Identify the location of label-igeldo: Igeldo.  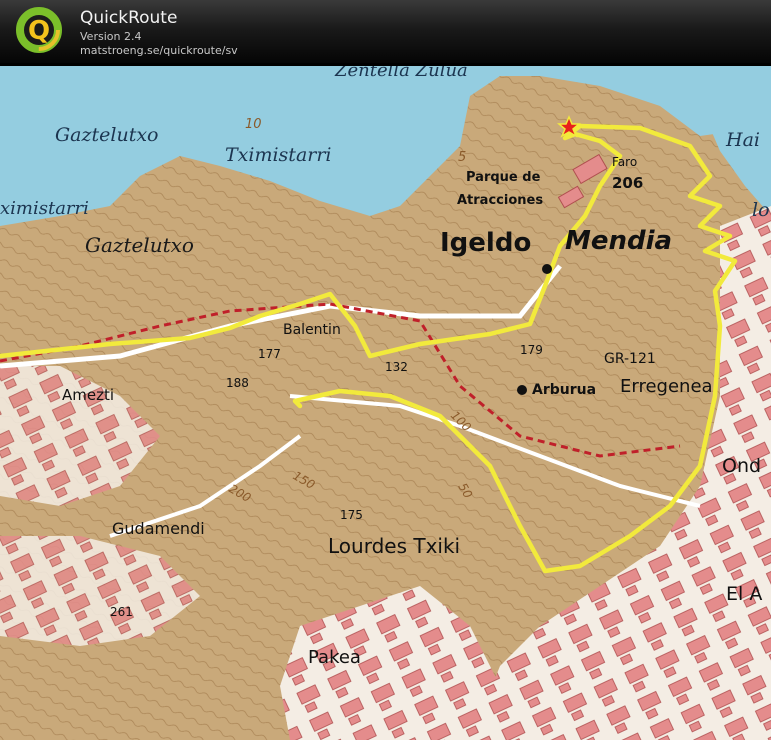
(485, 243).